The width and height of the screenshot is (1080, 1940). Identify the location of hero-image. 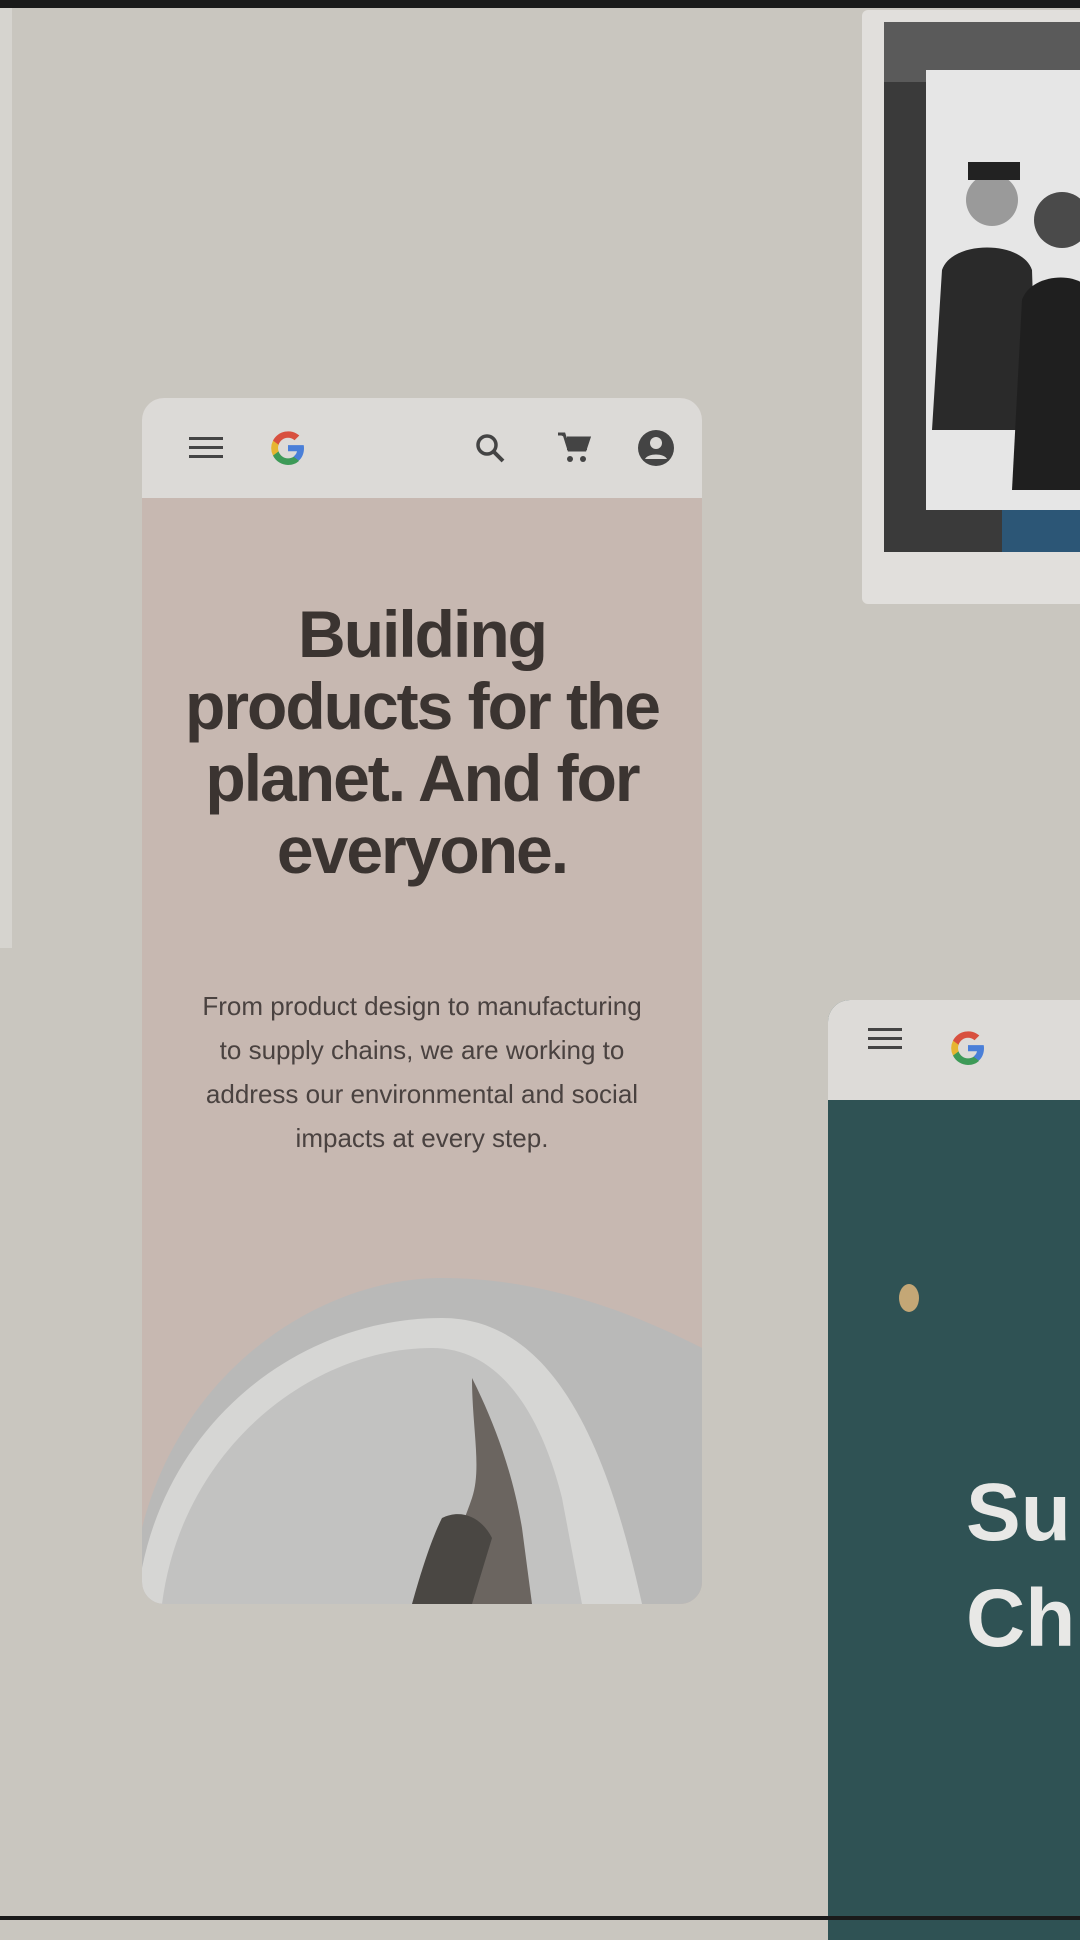
(422, 1436).